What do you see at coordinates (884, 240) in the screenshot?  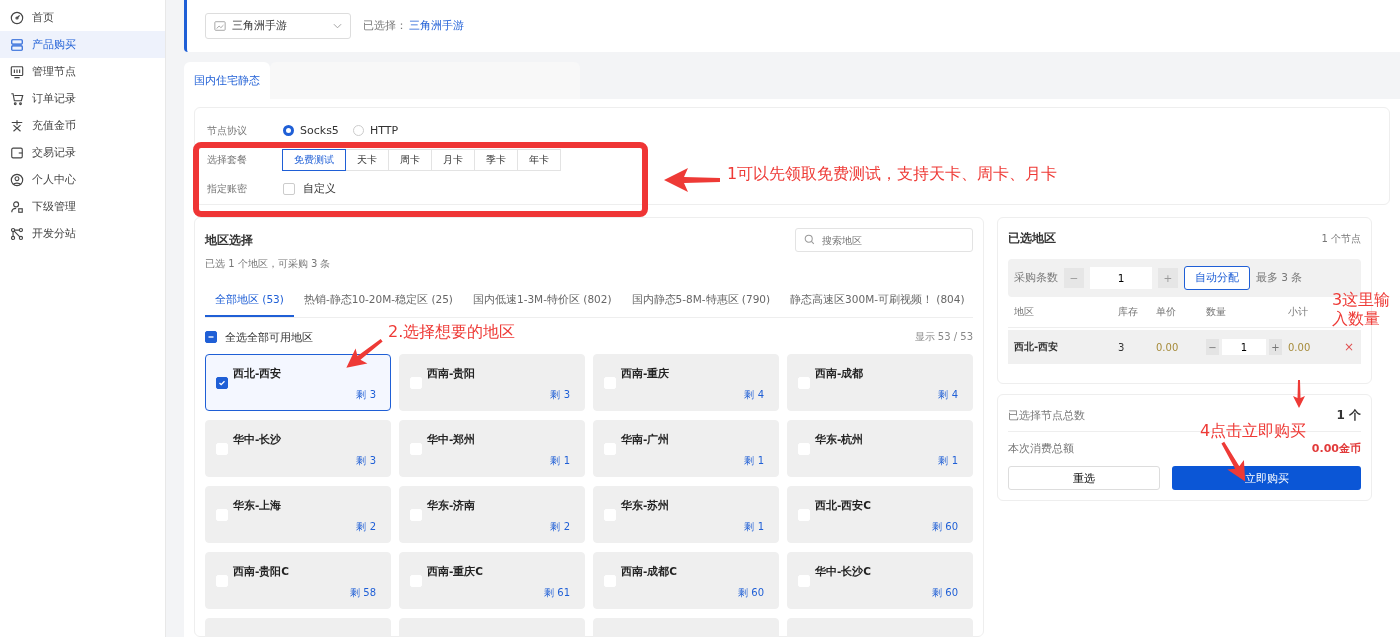 I see `search-field: 搜索地区` at bounding box center [884, 240].